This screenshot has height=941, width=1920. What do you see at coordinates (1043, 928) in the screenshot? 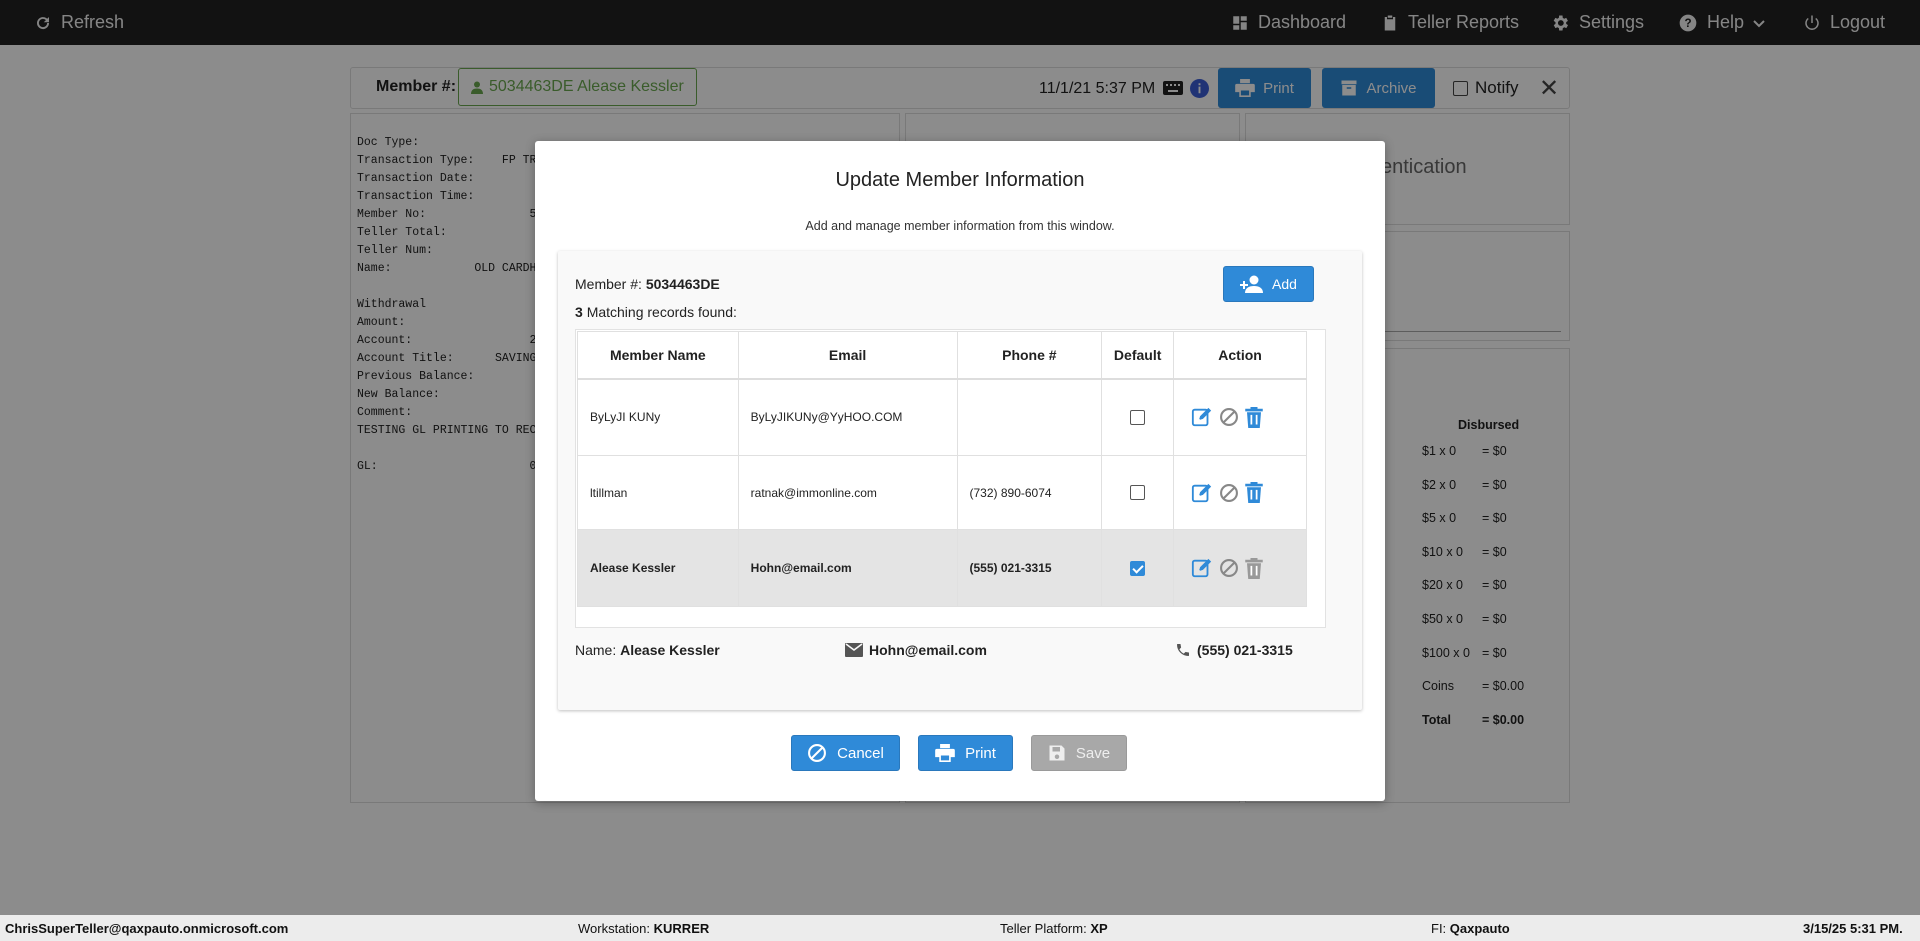
I see `status-platform-label: Teller Platform:` at bounding box center [1043, 928].